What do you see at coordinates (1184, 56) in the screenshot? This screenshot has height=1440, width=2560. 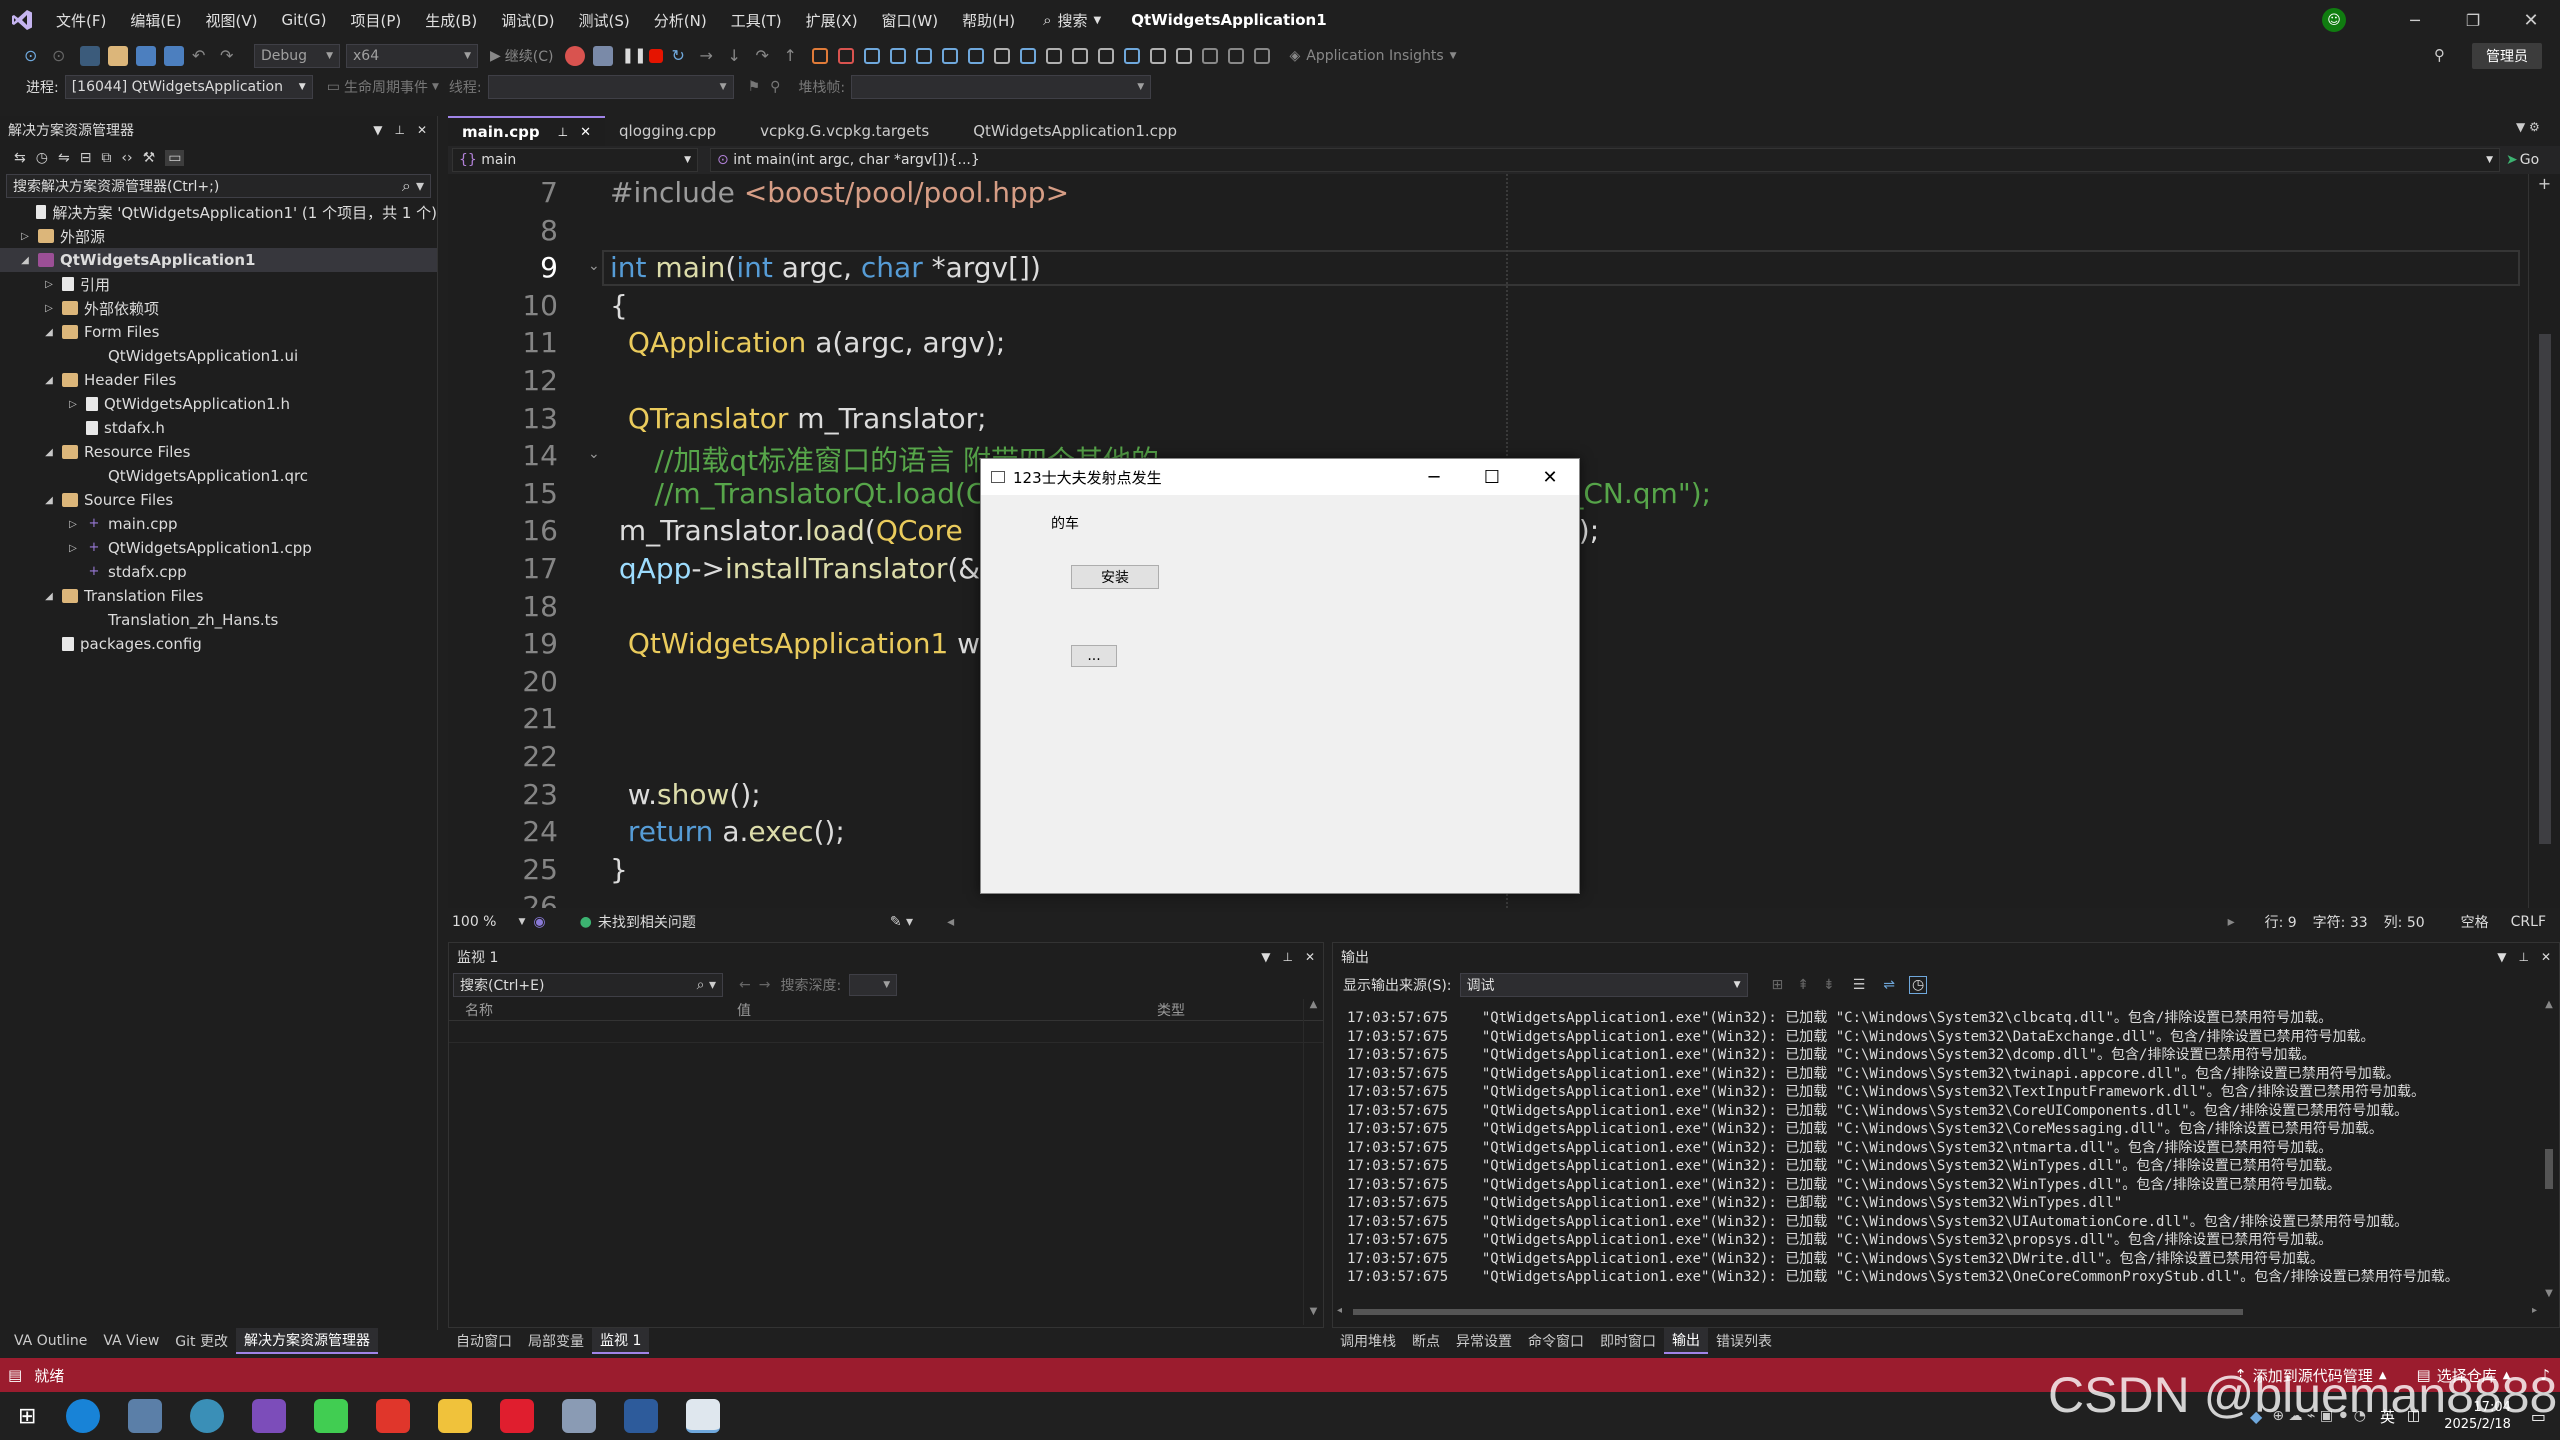 I see `bookmark-icon` at bounding box center [1184, 56].